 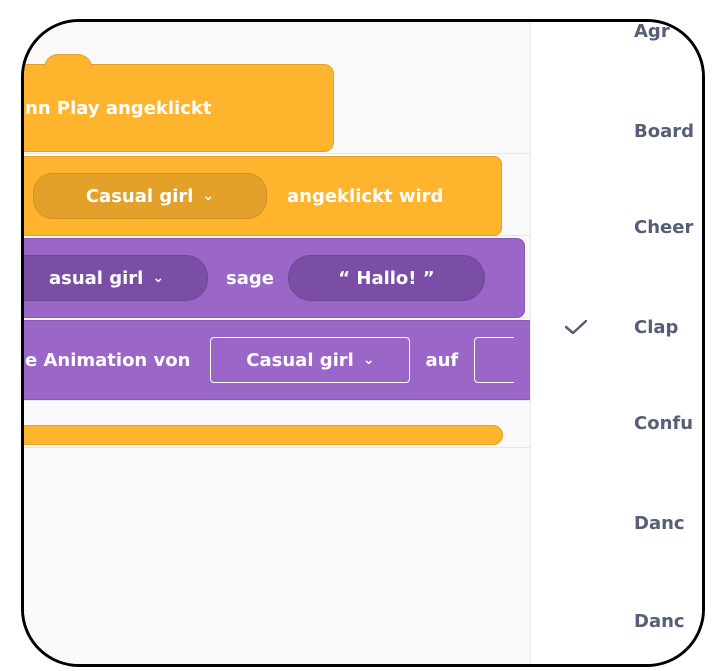 I want to click on menu-item: Confu, so click(x=616, y=423).